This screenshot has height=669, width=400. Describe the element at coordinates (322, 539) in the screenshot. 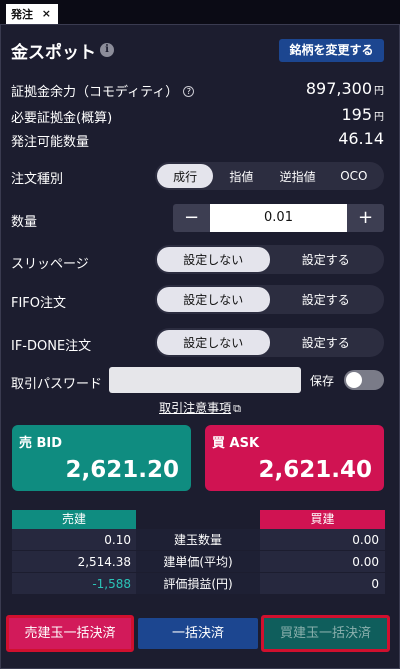

I see `buy-quantity: 0.00` at that location.